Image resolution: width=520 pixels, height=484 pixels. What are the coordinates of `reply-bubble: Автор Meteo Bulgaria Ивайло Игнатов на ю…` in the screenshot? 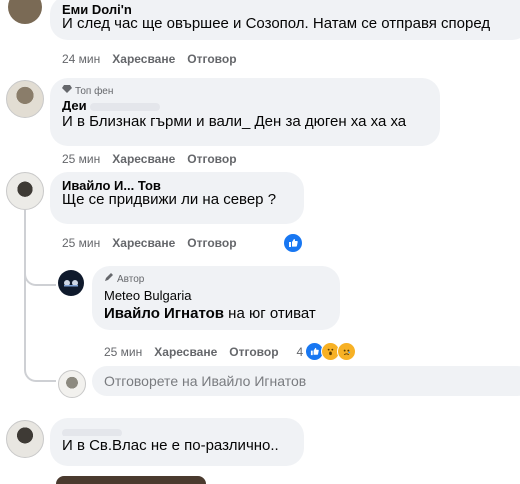 It's located at (216, 298).